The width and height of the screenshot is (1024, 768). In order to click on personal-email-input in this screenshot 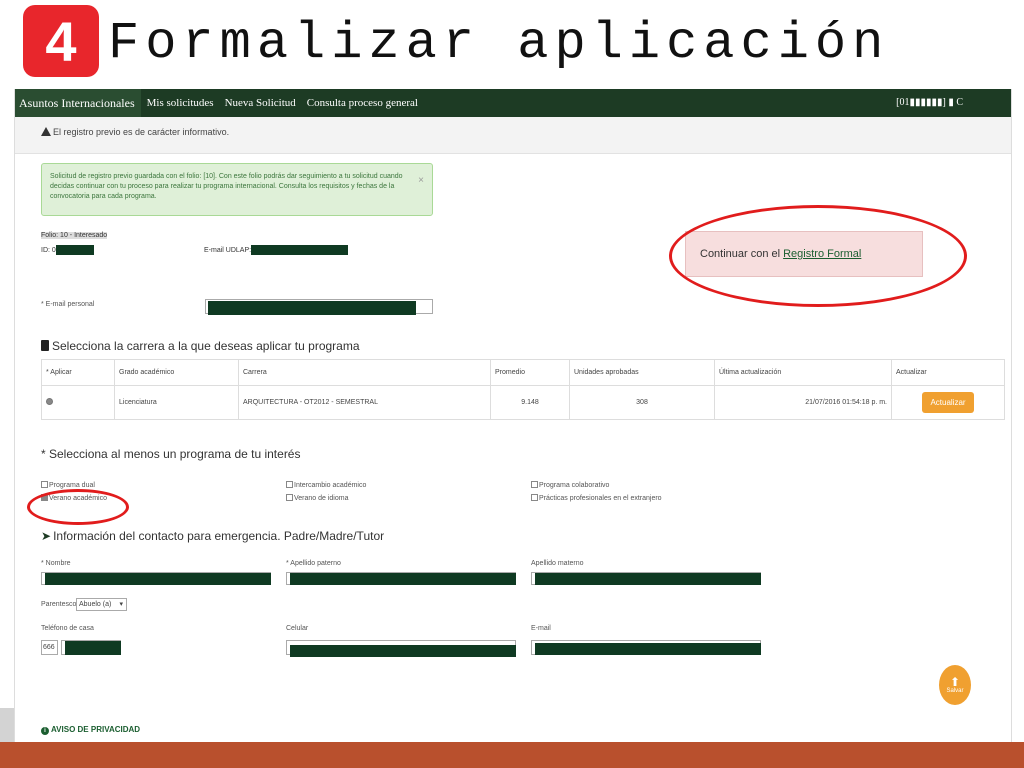, I will do `click(319, 307)`.